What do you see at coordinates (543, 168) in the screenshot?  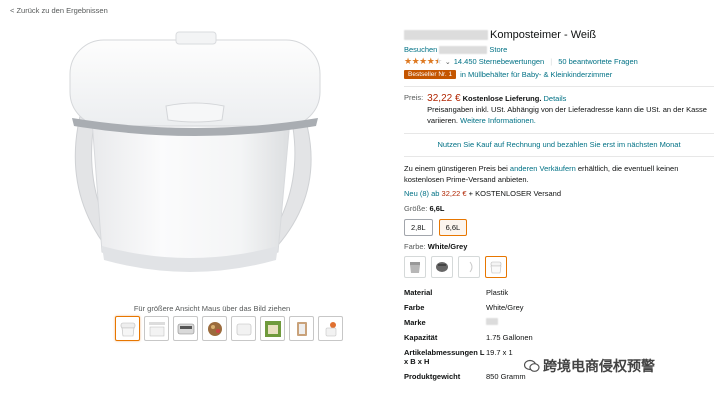 I see `other-sellers-link: anderen Verkäufern` at bounding box center [543, 168].